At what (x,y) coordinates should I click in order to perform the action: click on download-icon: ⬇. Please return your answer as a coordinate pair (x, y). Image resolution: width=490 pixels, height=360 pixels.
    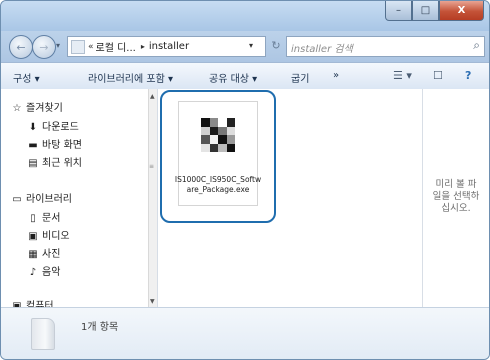
    Looking at the image, I should click on (33, 127).